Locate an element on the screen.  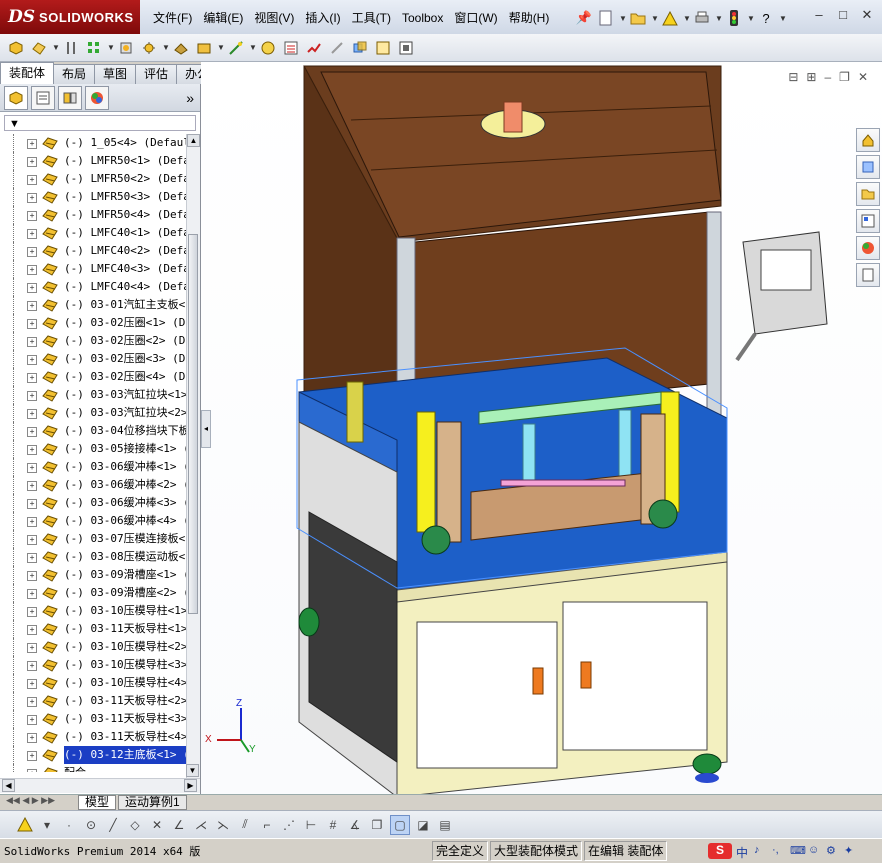
trim-icon: ✕ is located at coordinates (157, 825).